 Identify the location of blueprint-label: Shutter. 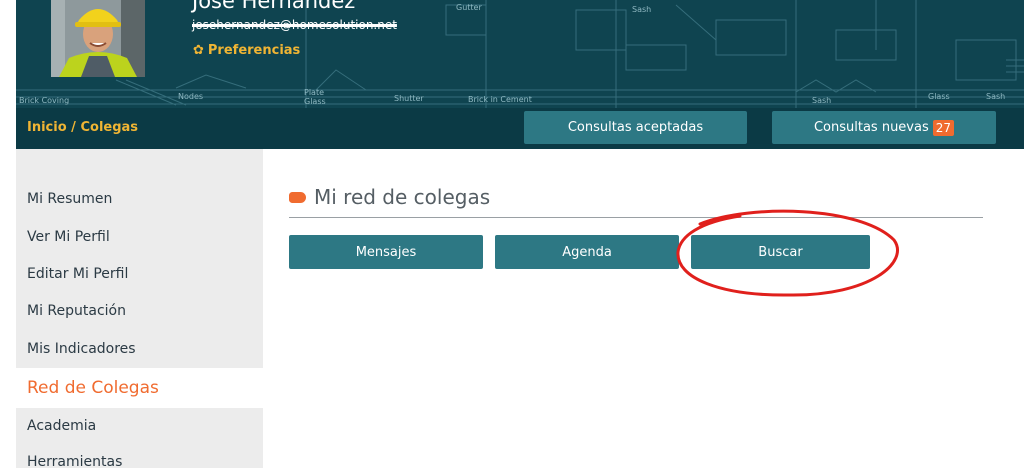
(409, 98).